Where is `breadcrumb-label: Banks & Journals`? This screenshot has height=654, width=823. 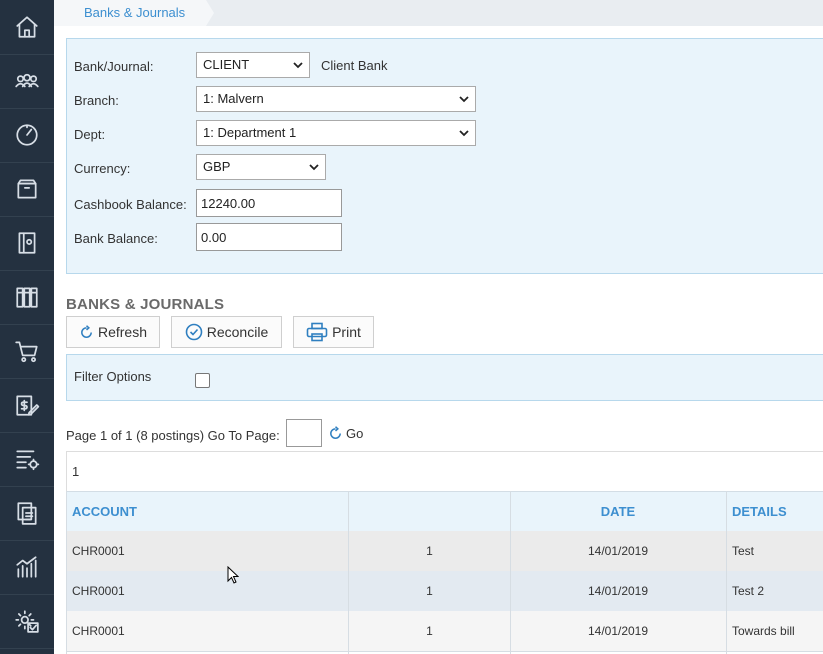 breadcrumb-label: Banks & Journals is located at coordinates (134, 12).